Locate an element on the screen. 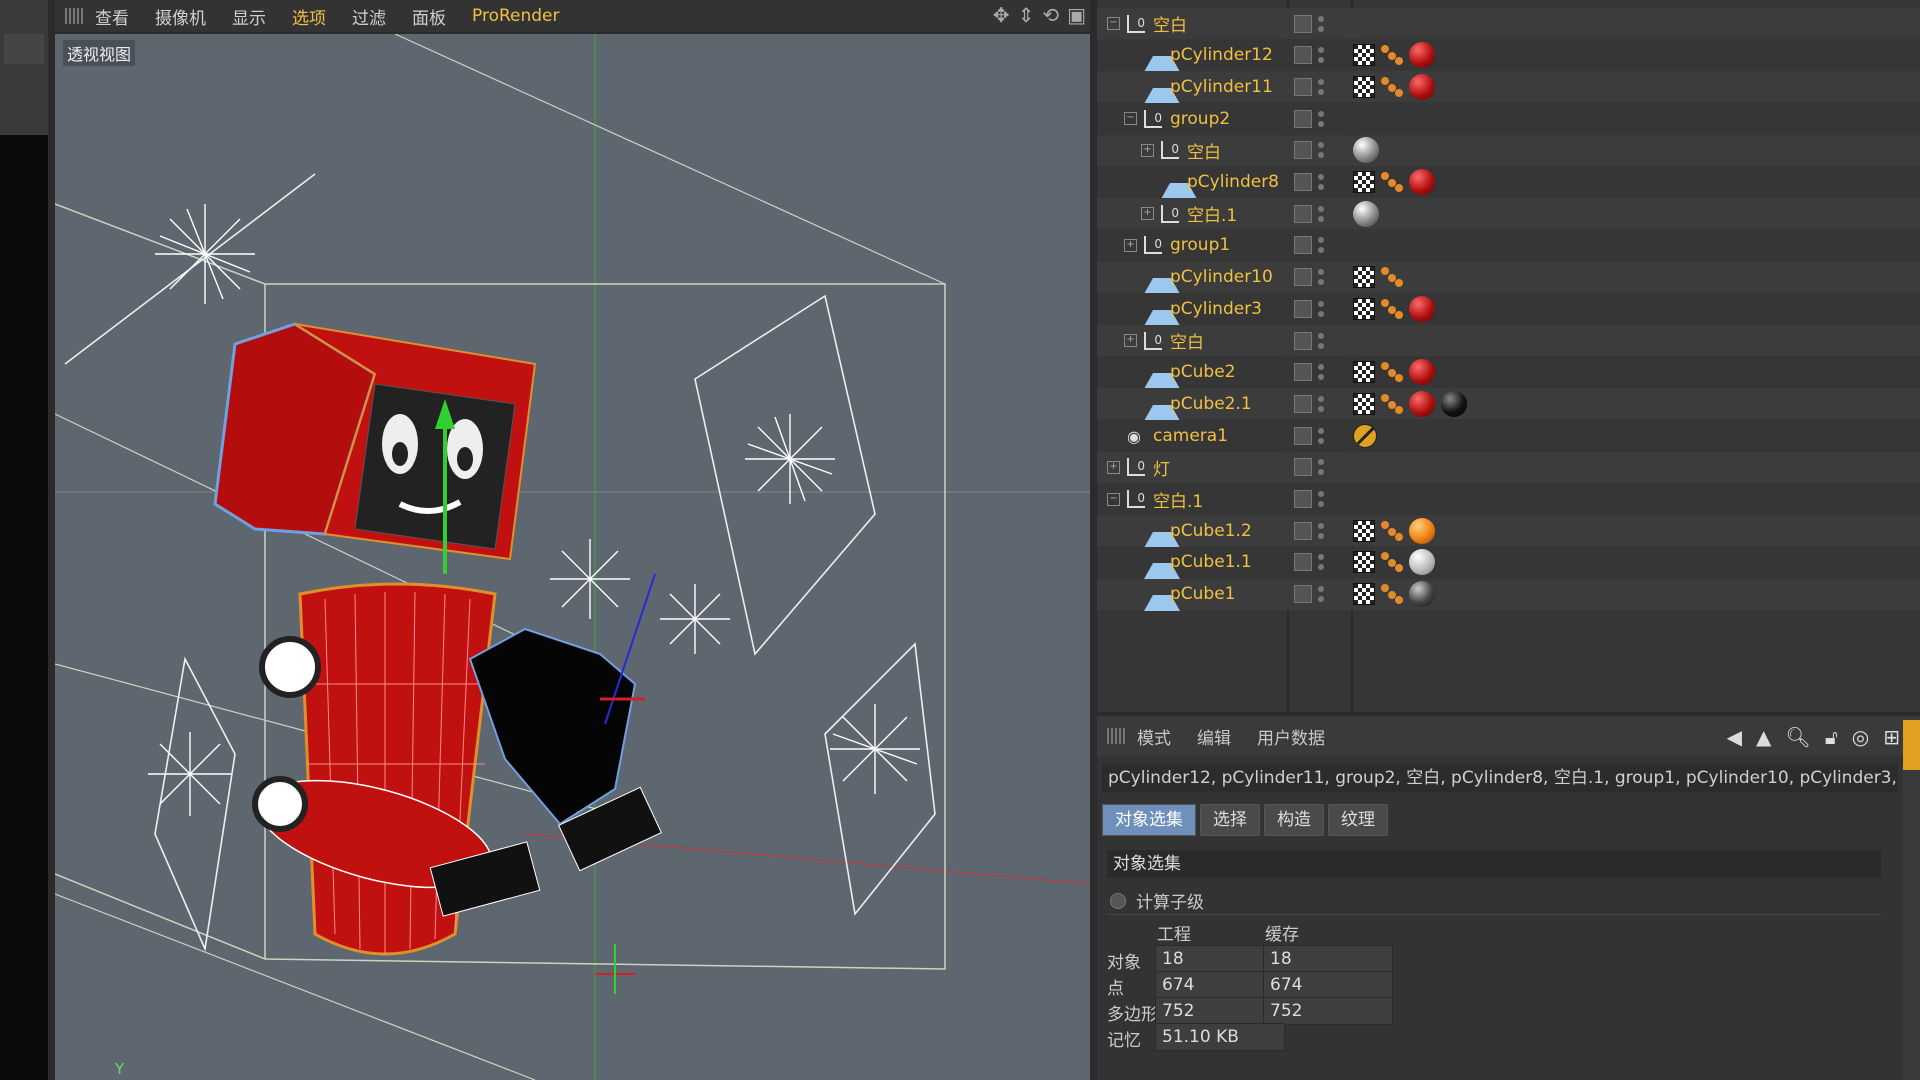  menu-mode: 模式 is located at coordinates (1154, 736).